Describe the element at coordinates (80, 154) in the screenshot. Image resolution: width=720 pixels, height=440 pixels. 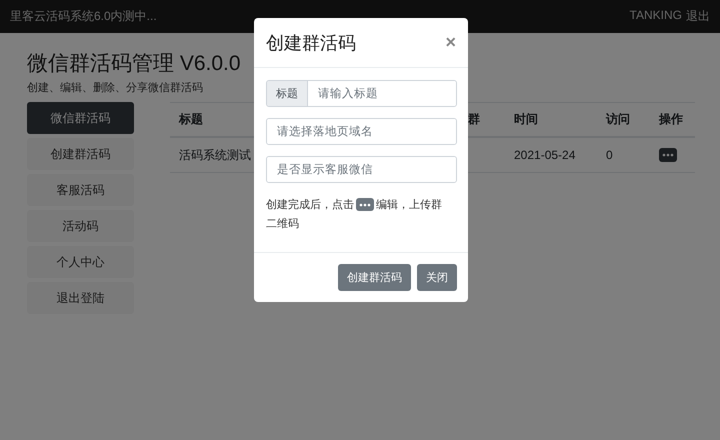
I see `sidebar-item: 创建群活码` at that location.